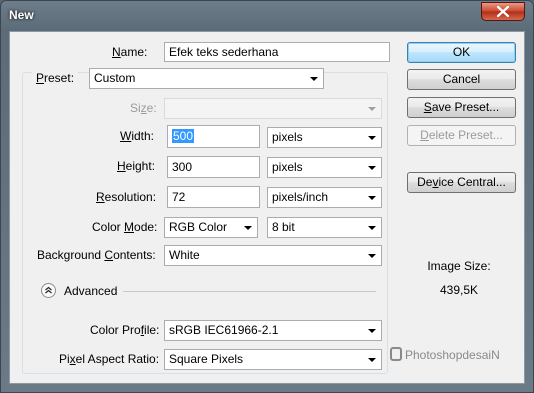  I want to click on advanced-divider, so click(249, 291).